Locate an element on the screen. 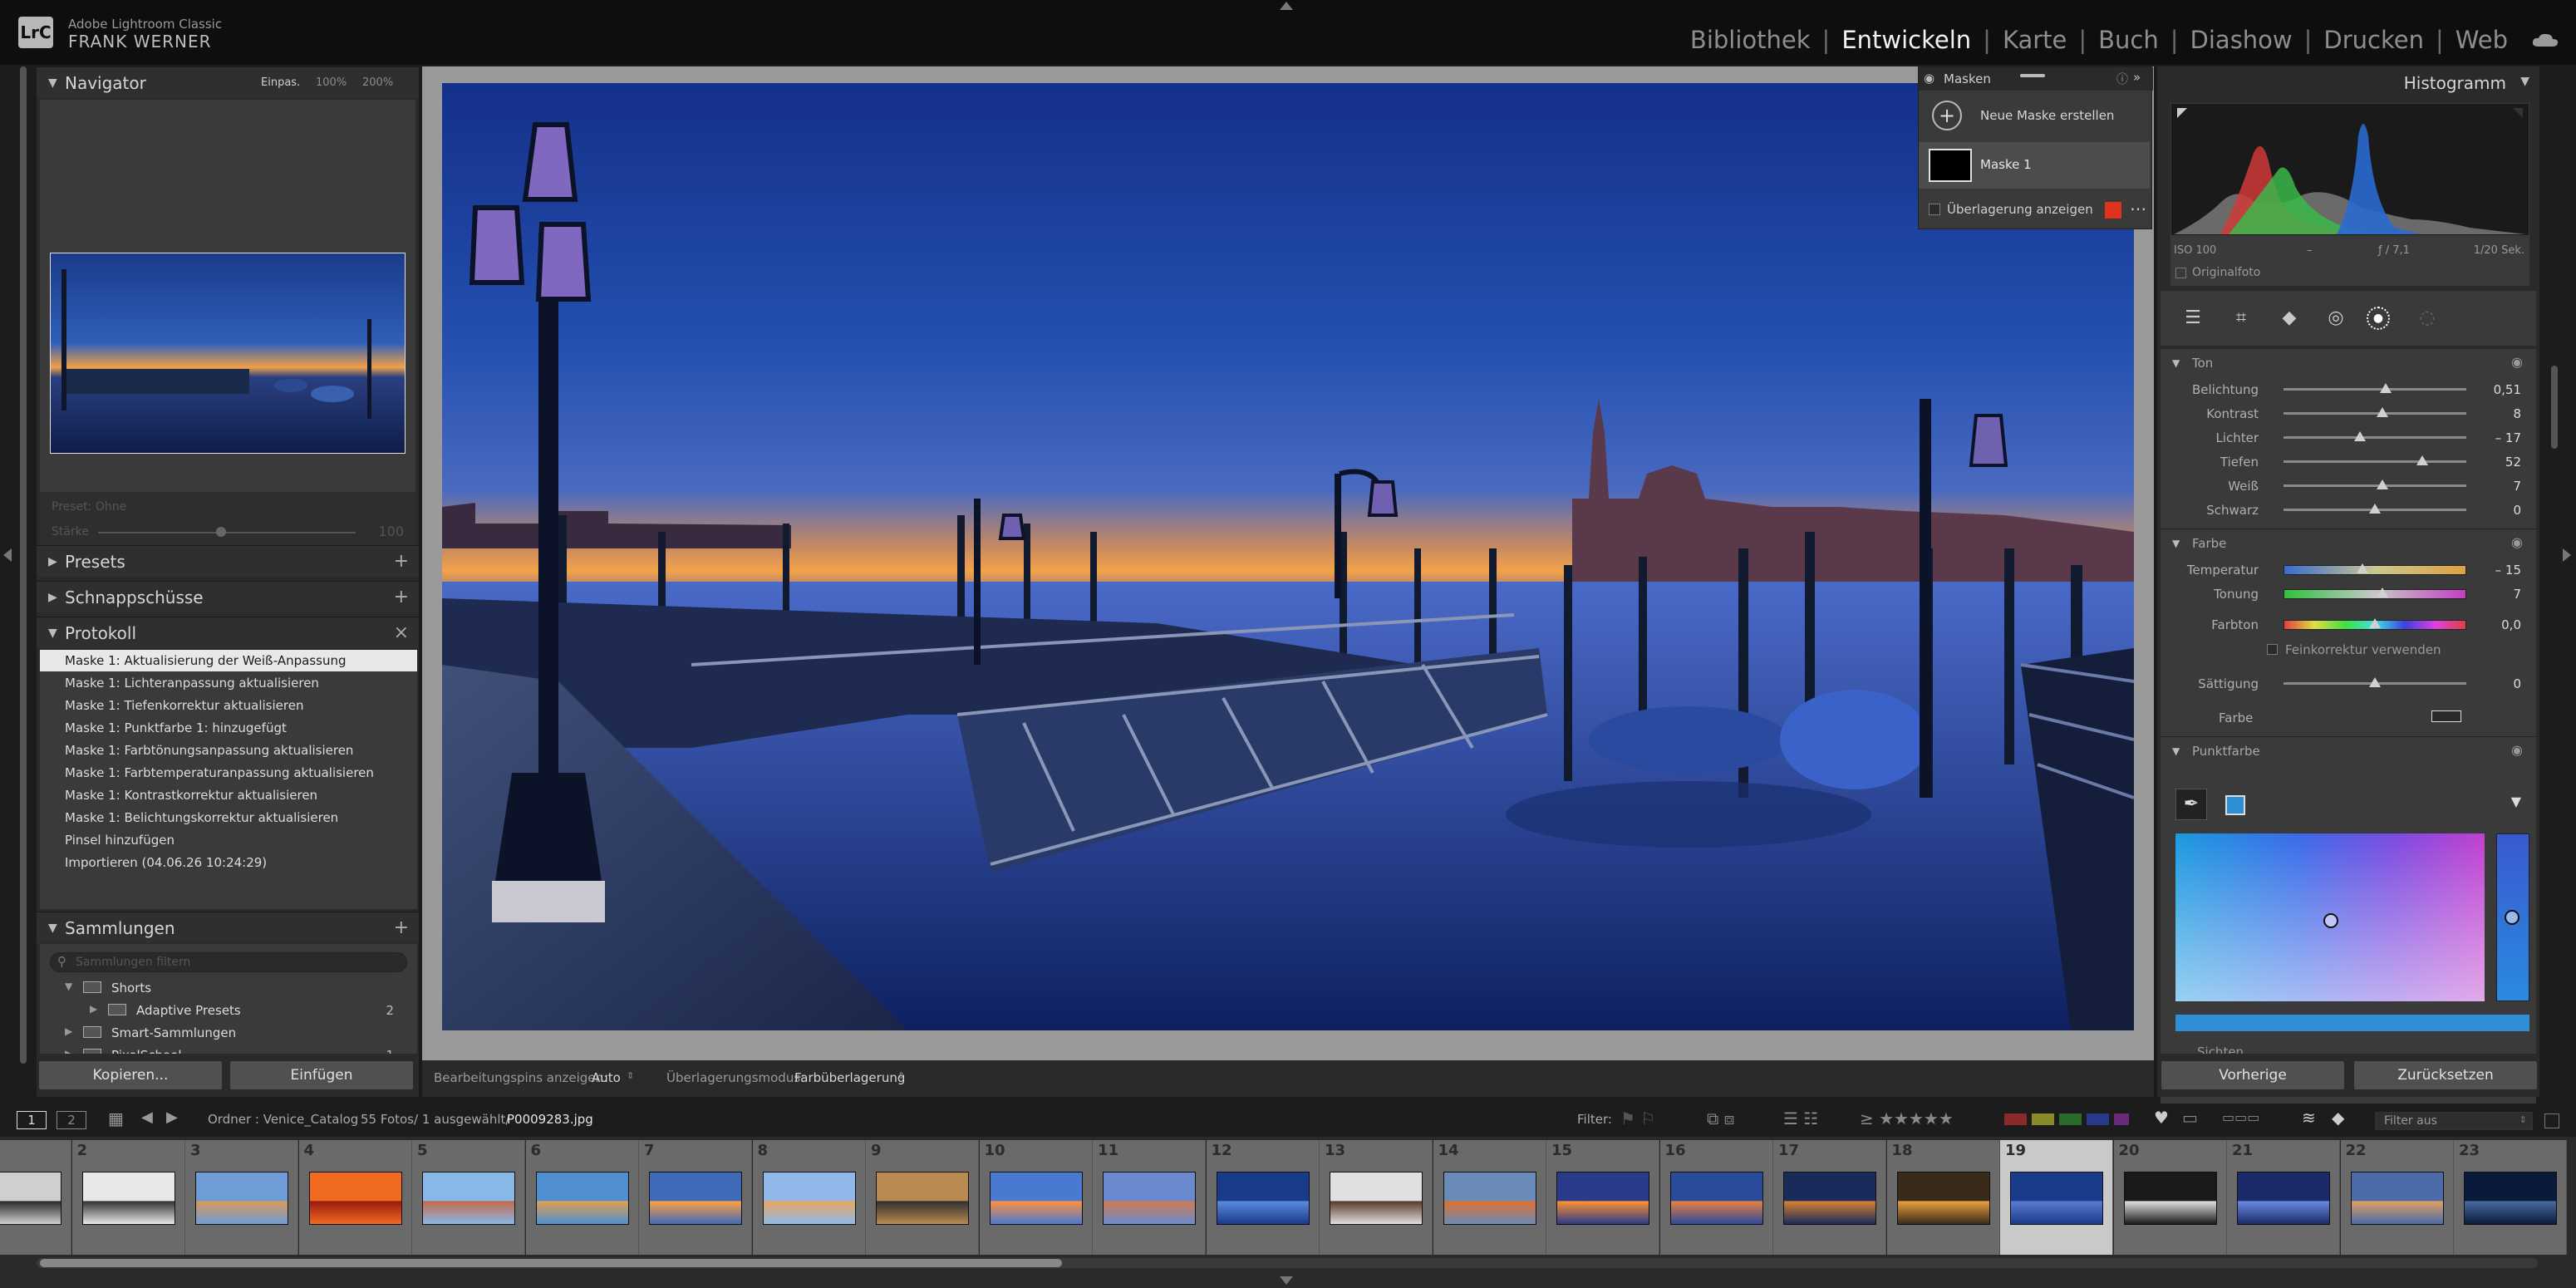  crop-icon: ⌗ is located at coordinates (2241, 318).